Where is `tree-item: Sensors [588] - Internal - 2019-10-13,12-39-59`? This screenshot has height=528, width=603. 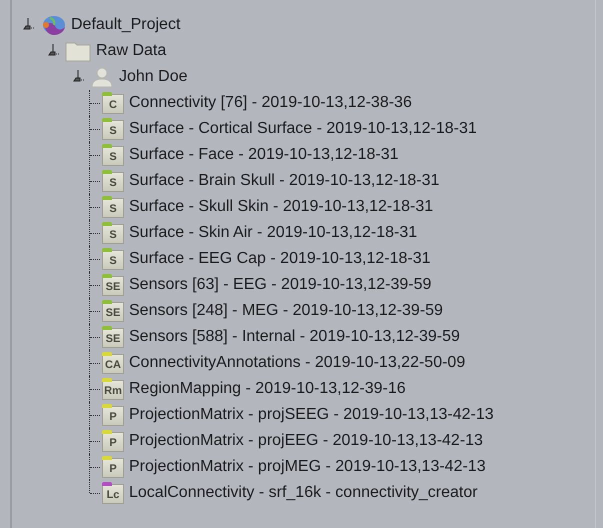
tree-item: Sensors [588] - Internal - 2019-10-13,12-39-59 is located at coordinates (294, 337).